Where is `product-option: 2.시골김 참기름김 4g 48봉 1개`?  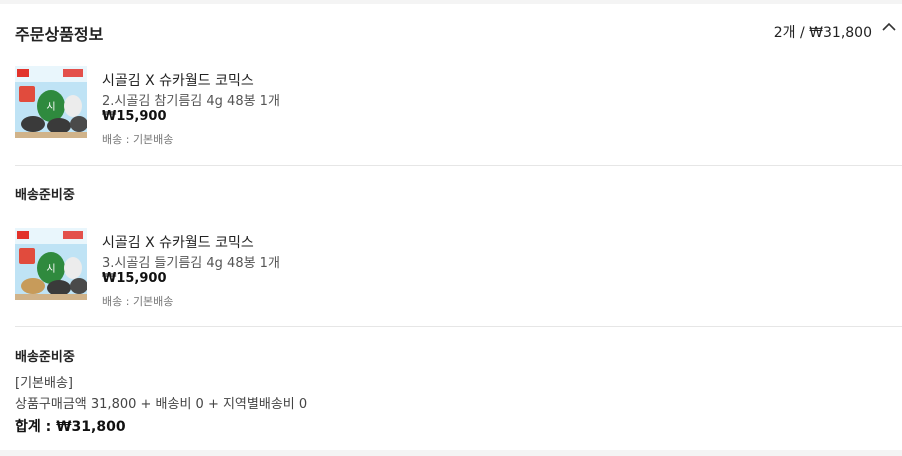 product-option: 2.시골김 참기름김 4g 48봉 1개 is located at coordinates (191, 101).